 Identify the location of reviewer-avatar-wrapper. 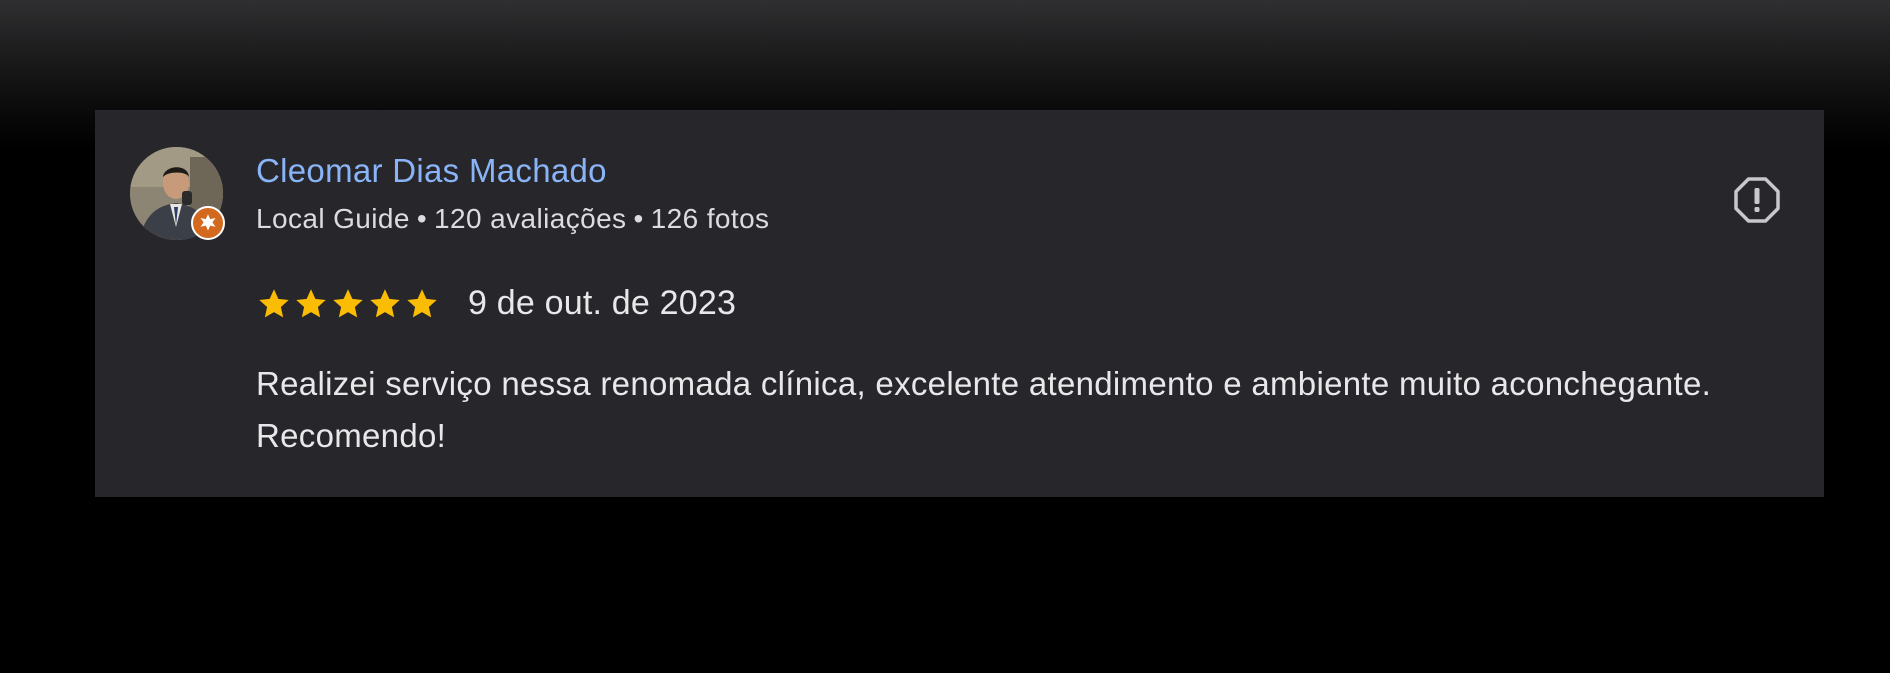
(177, 193).